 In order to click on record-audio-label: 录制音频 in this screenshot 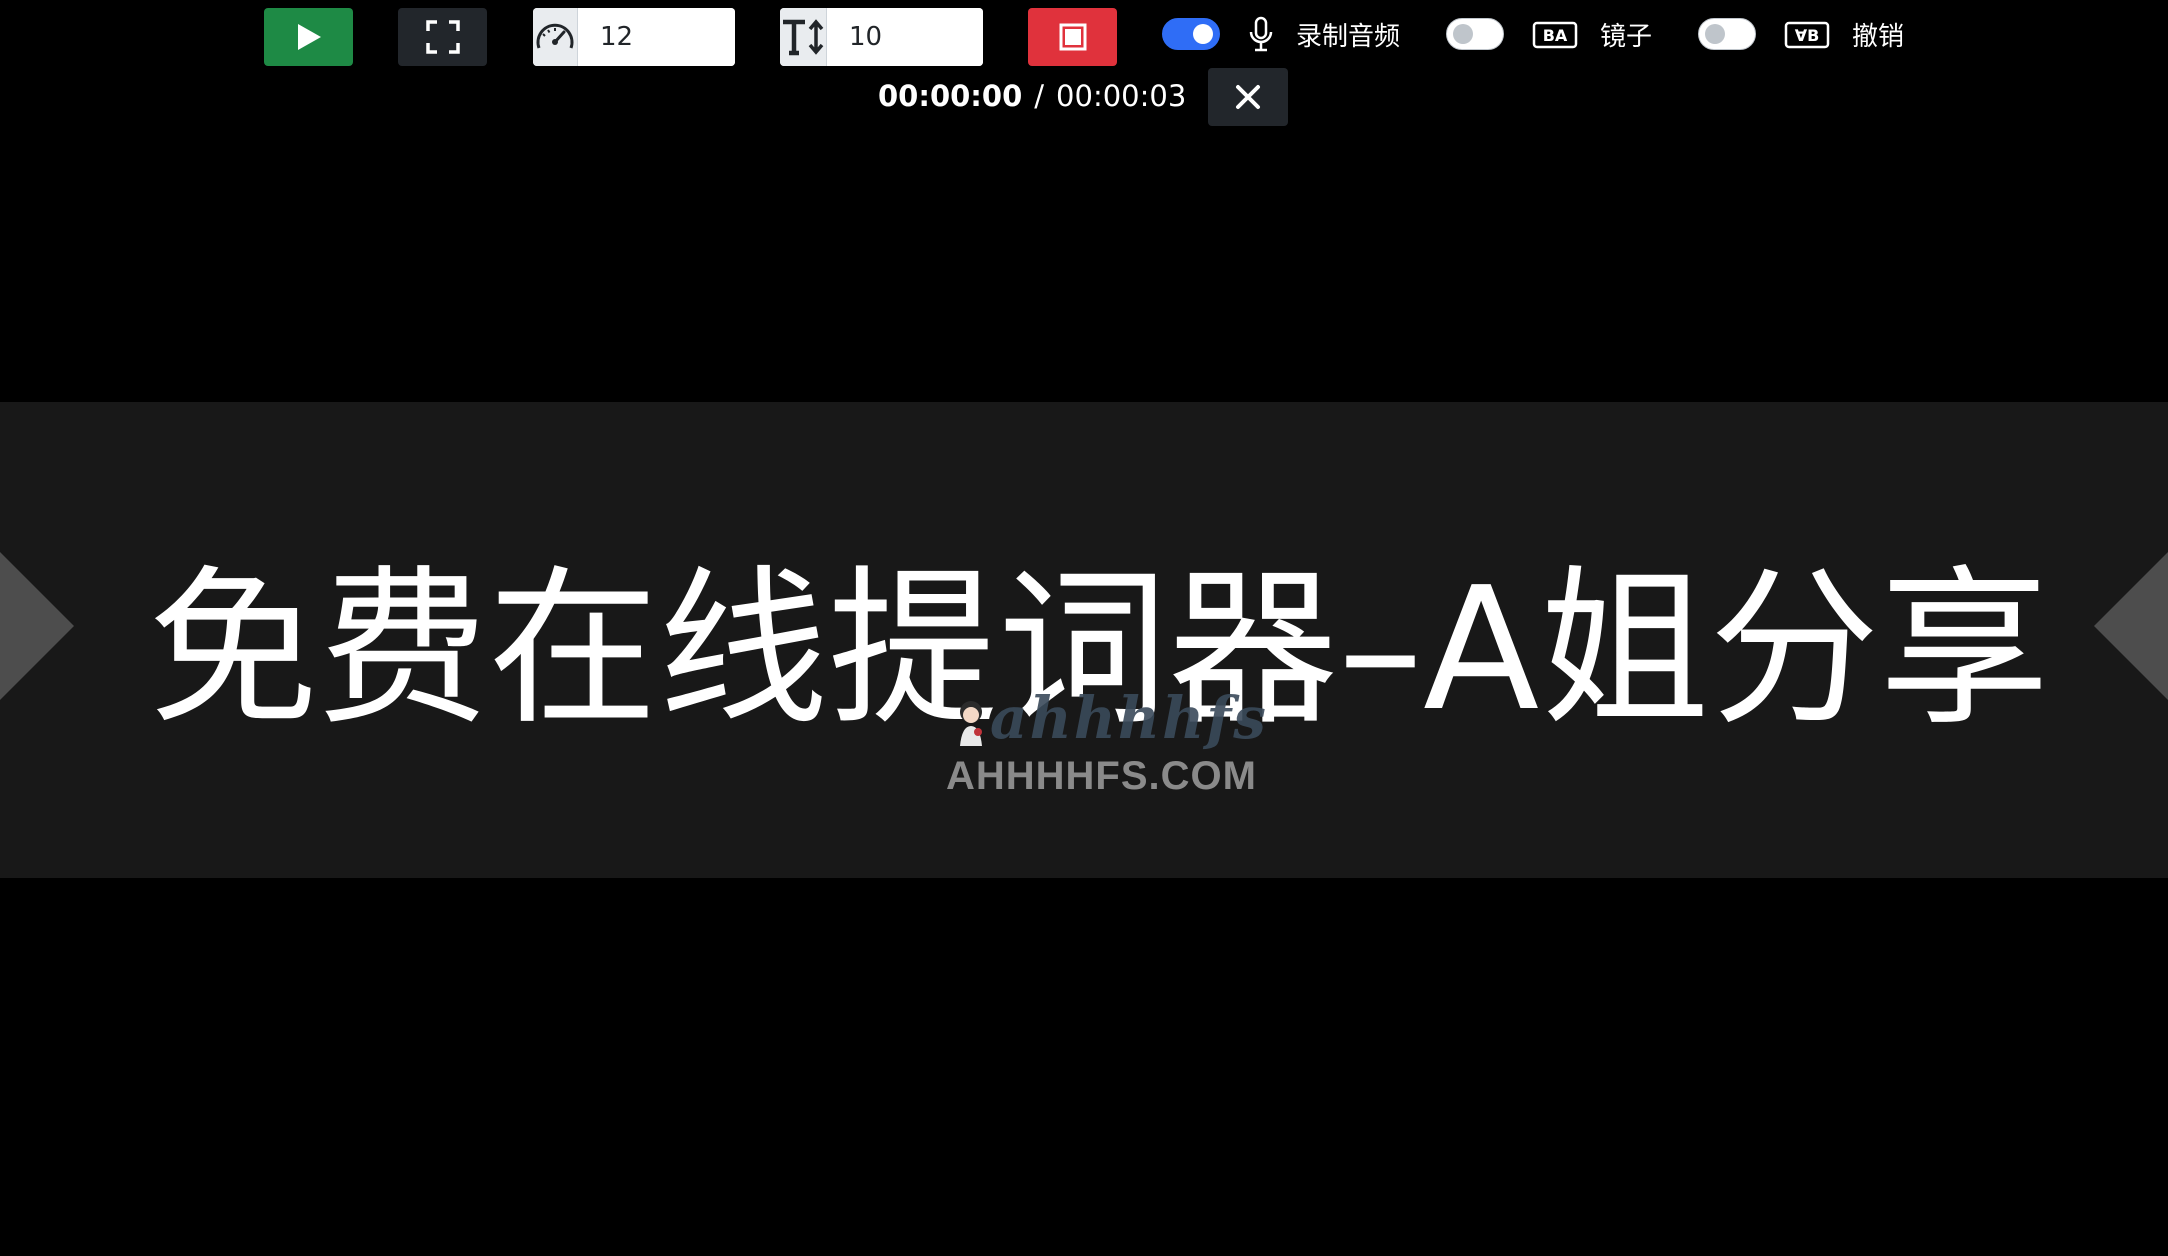, I will do `click(1348, 37)`.